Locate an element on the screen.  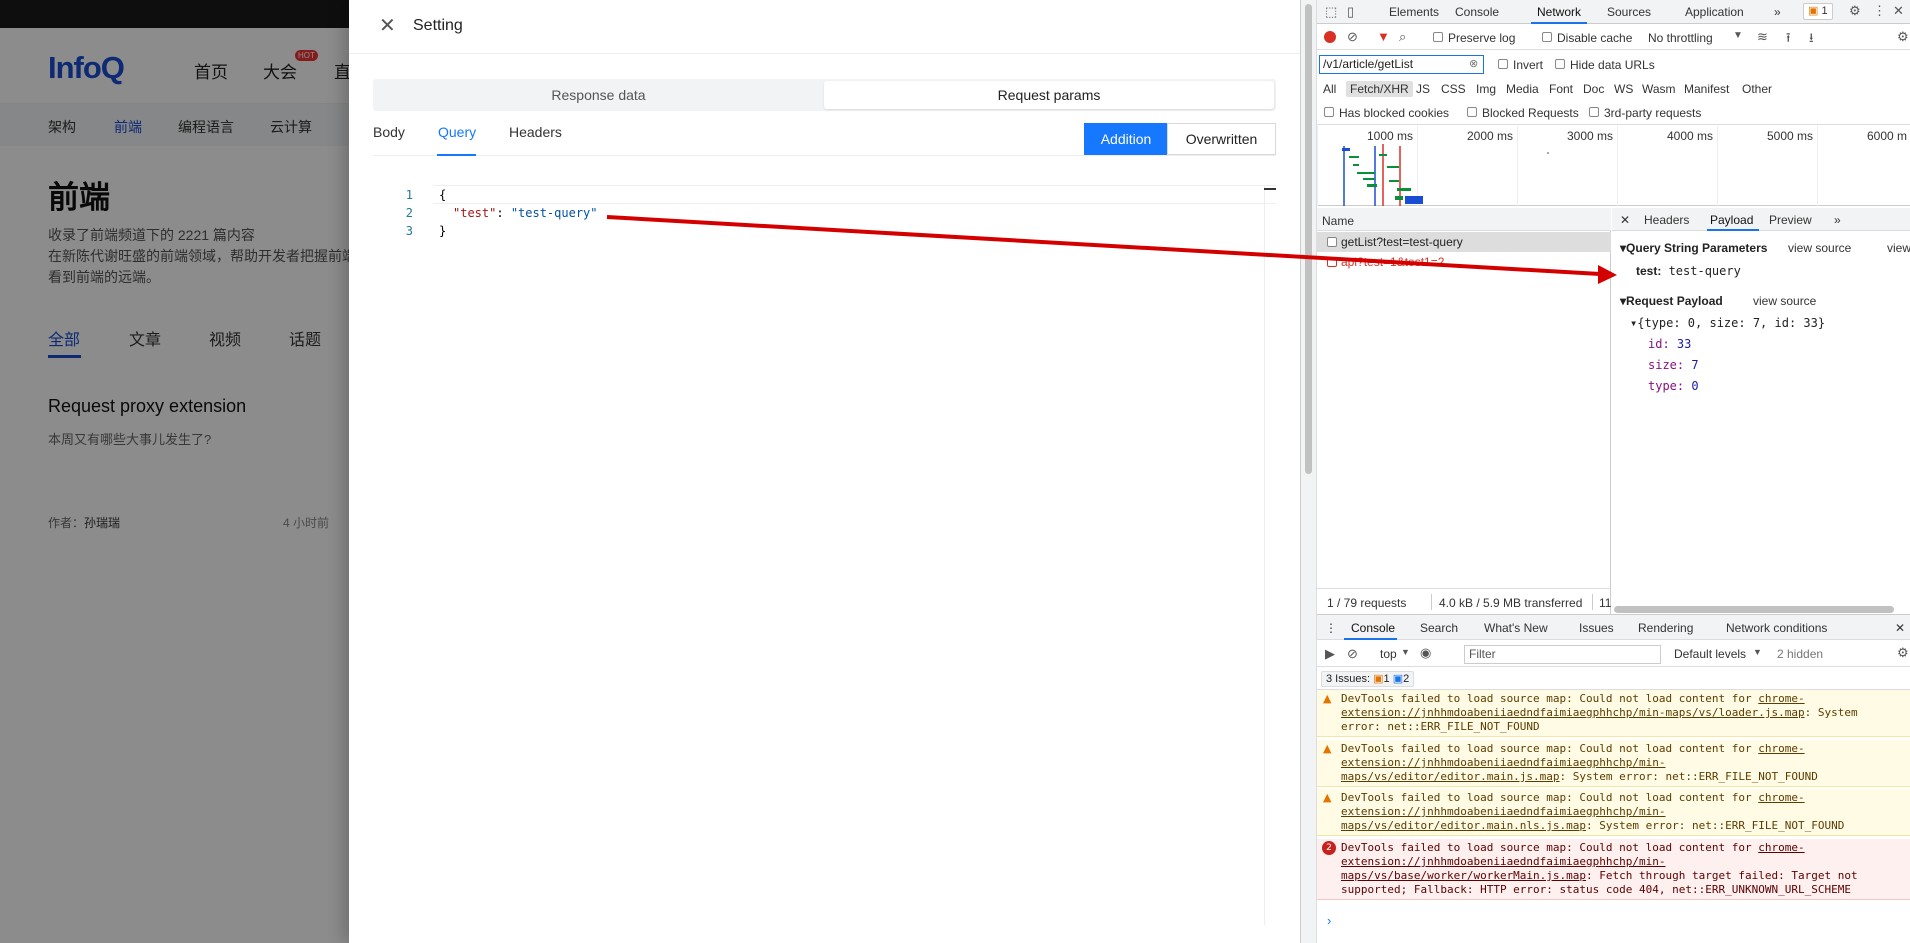
tab-payload: Payload is located at coordinates (1731, 220).